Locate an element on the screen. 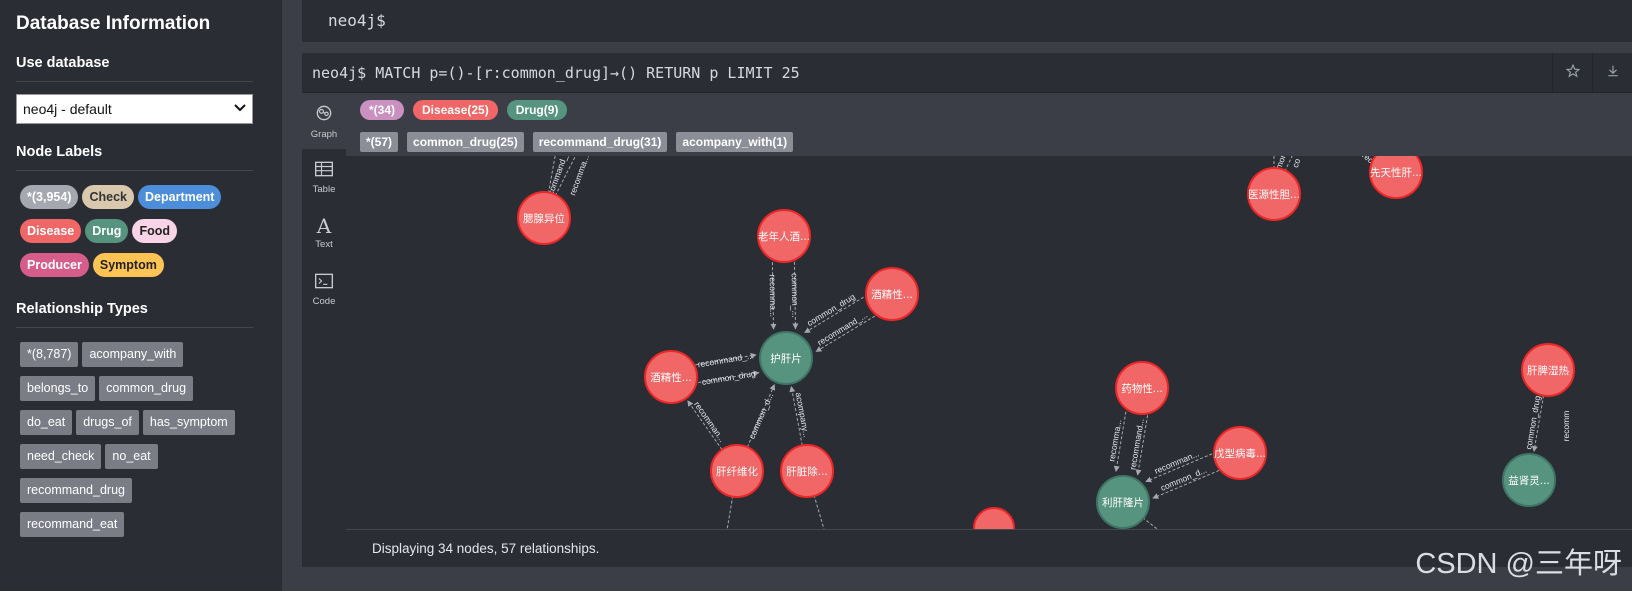 The height and width of the screenshot is (591, 1632). relationship-type-tag: drugs_of is located at coordinates (107, 422).